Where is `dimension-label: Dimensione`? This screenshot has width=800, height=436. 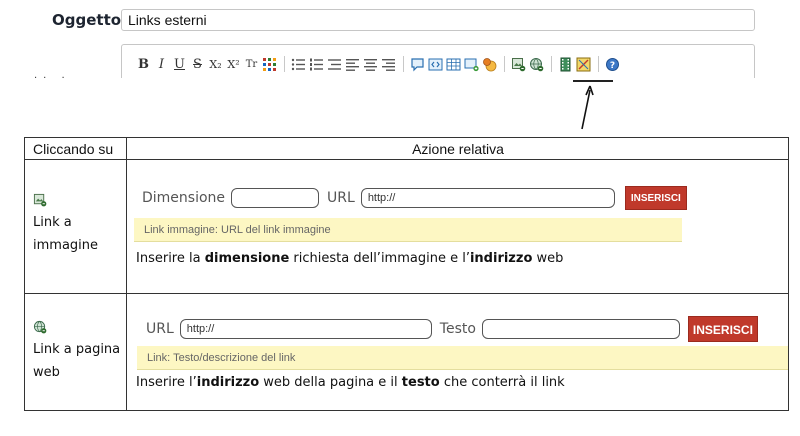
dimension-label: Dimensione is located at coordinates (184, 198).